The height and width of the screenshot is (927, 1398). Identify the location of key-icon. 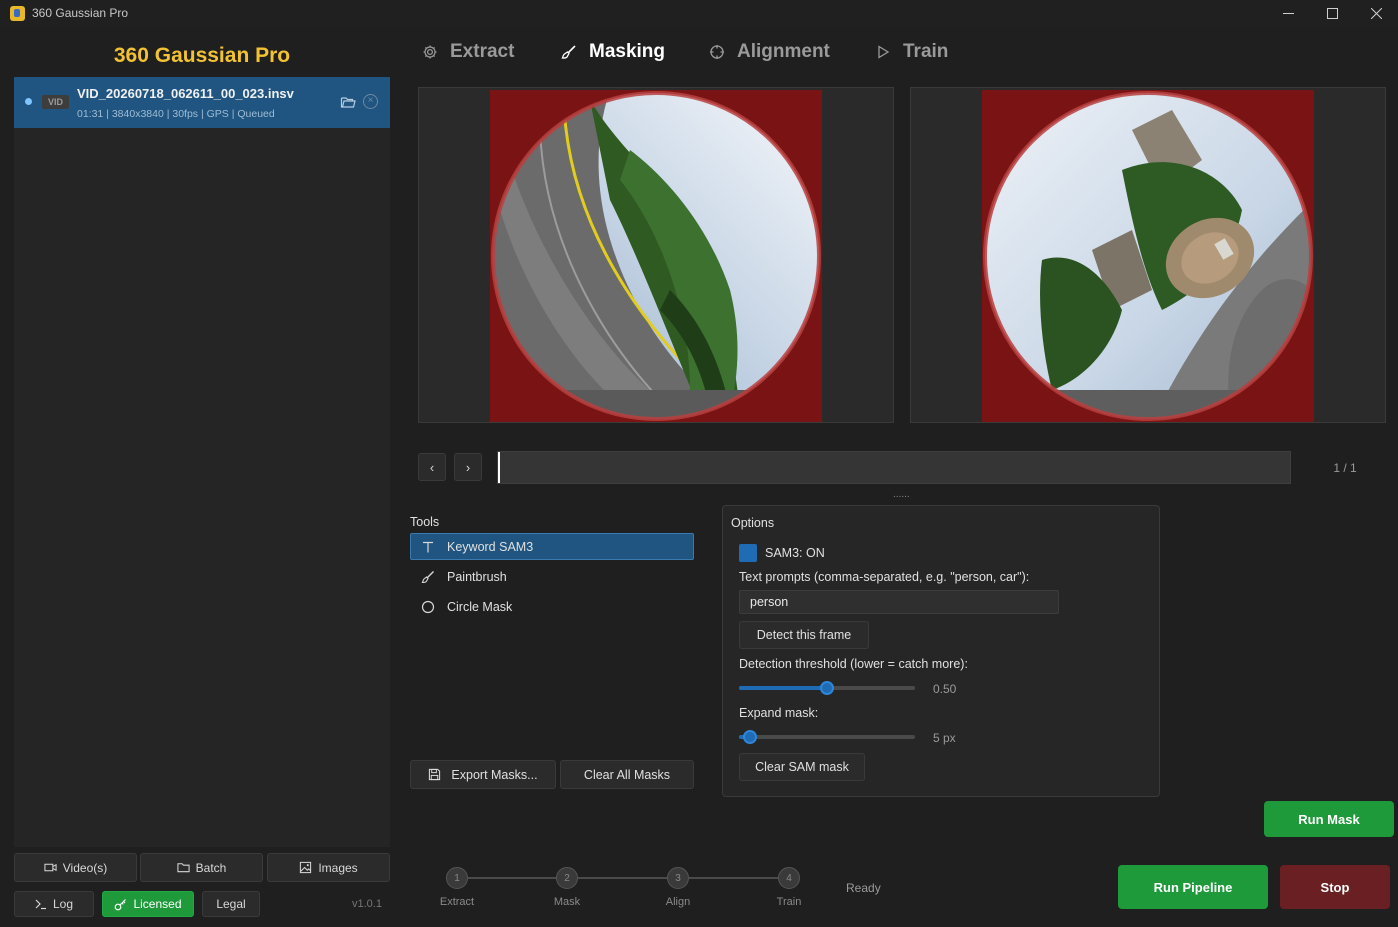
(121, 904).